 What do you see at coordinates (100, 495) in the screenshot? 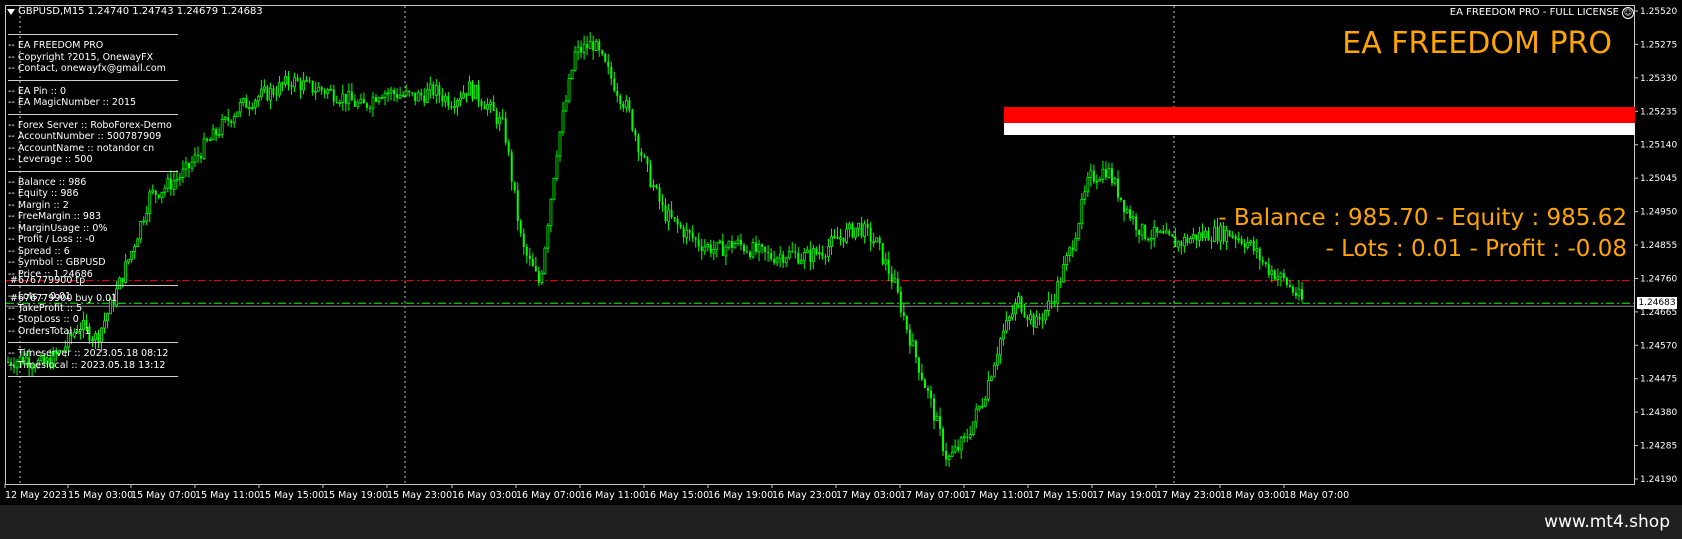
I see `x-tick-label: 15 May 03:00` at bounding box center [100, 495].